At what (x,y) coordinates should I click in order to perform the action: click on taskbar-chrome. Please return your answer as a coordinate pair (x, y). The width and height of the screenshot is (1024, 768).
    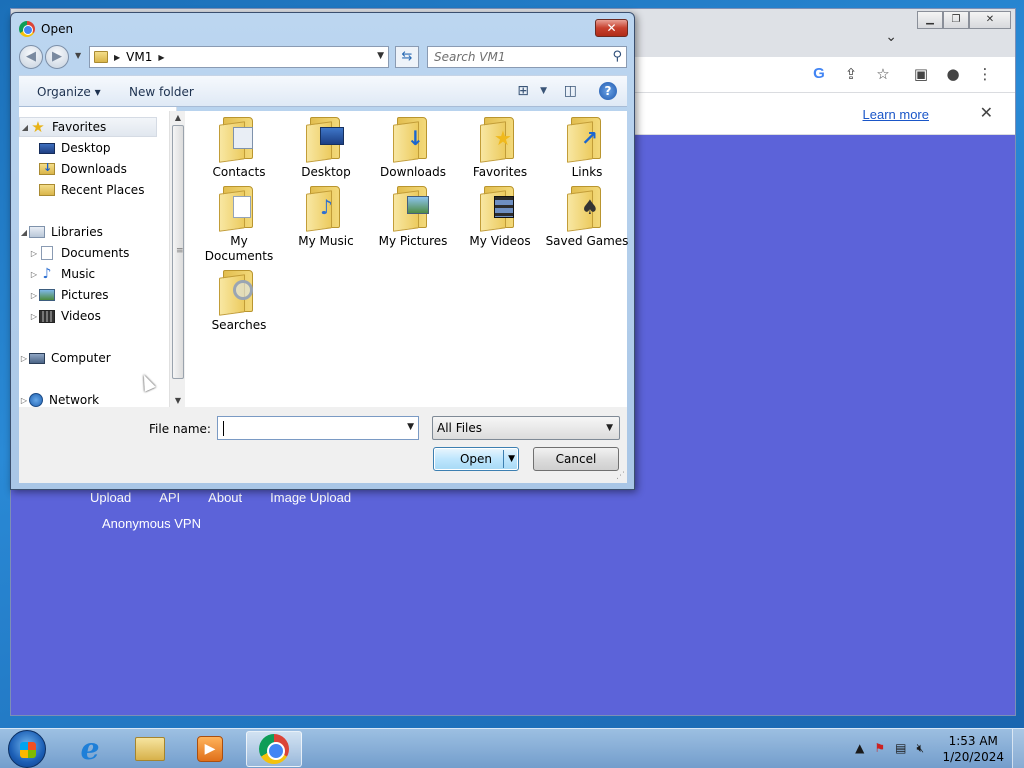
    Looking at the image, I should click on (274, 749).